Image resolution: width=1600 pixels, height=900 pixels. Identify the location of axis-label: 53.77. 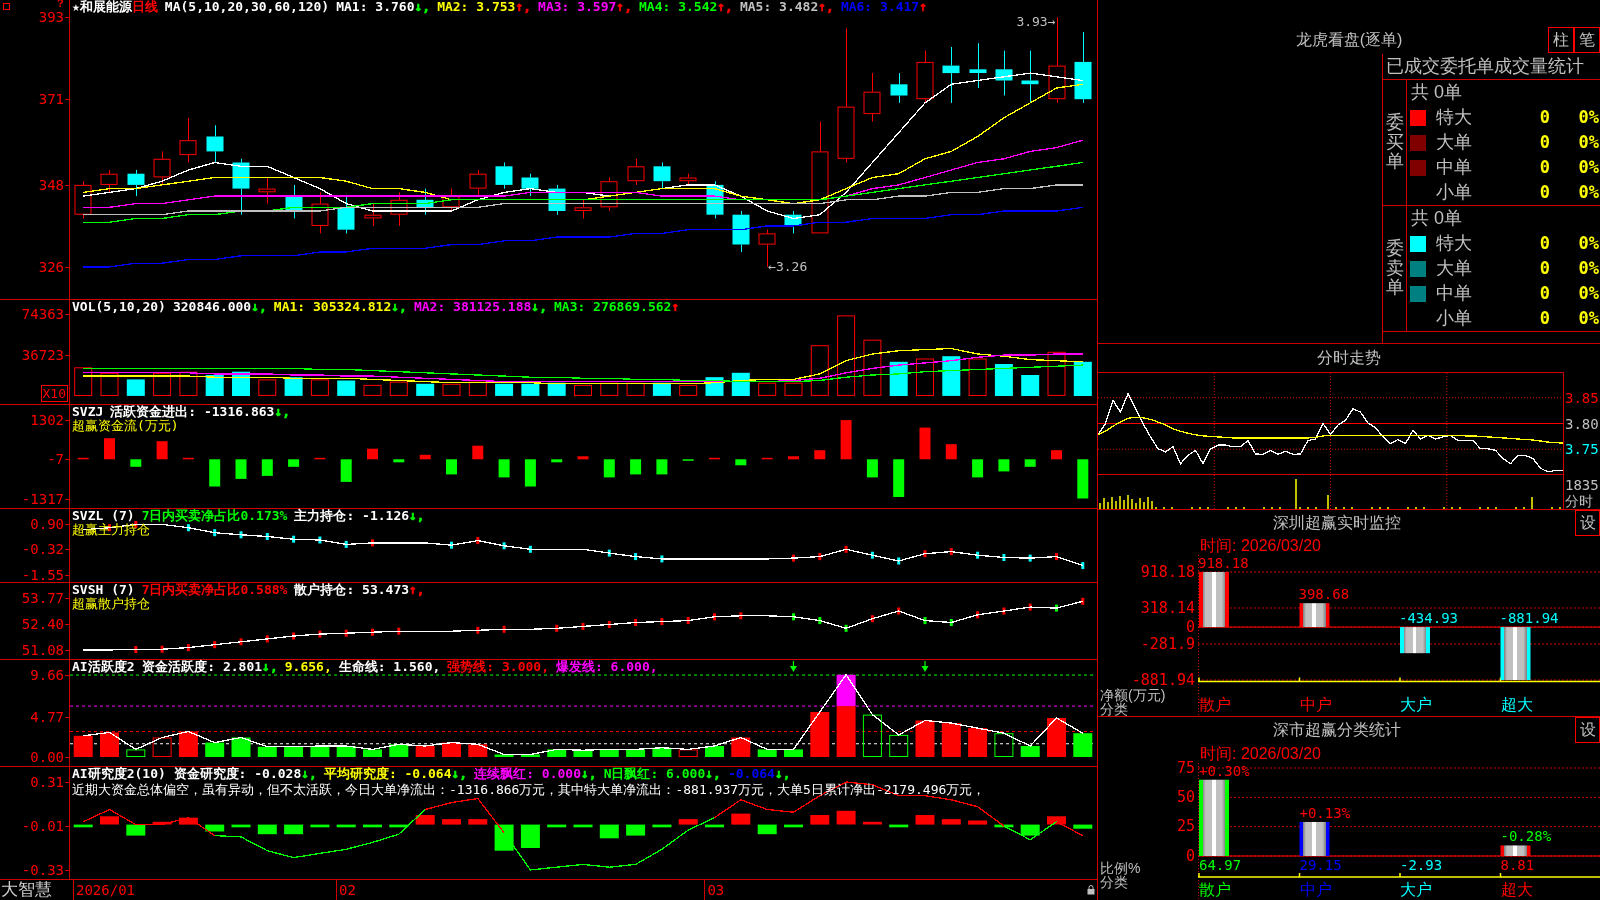
(42, 598).